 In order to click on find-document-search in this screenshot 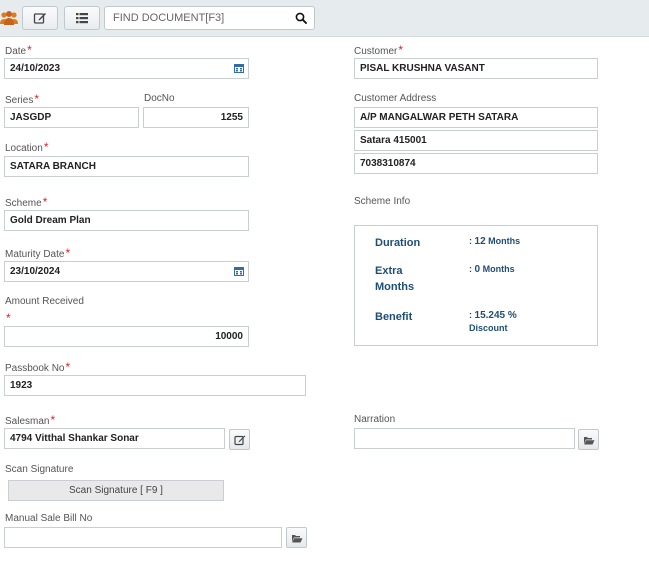, I will do `click(209, 18)`.